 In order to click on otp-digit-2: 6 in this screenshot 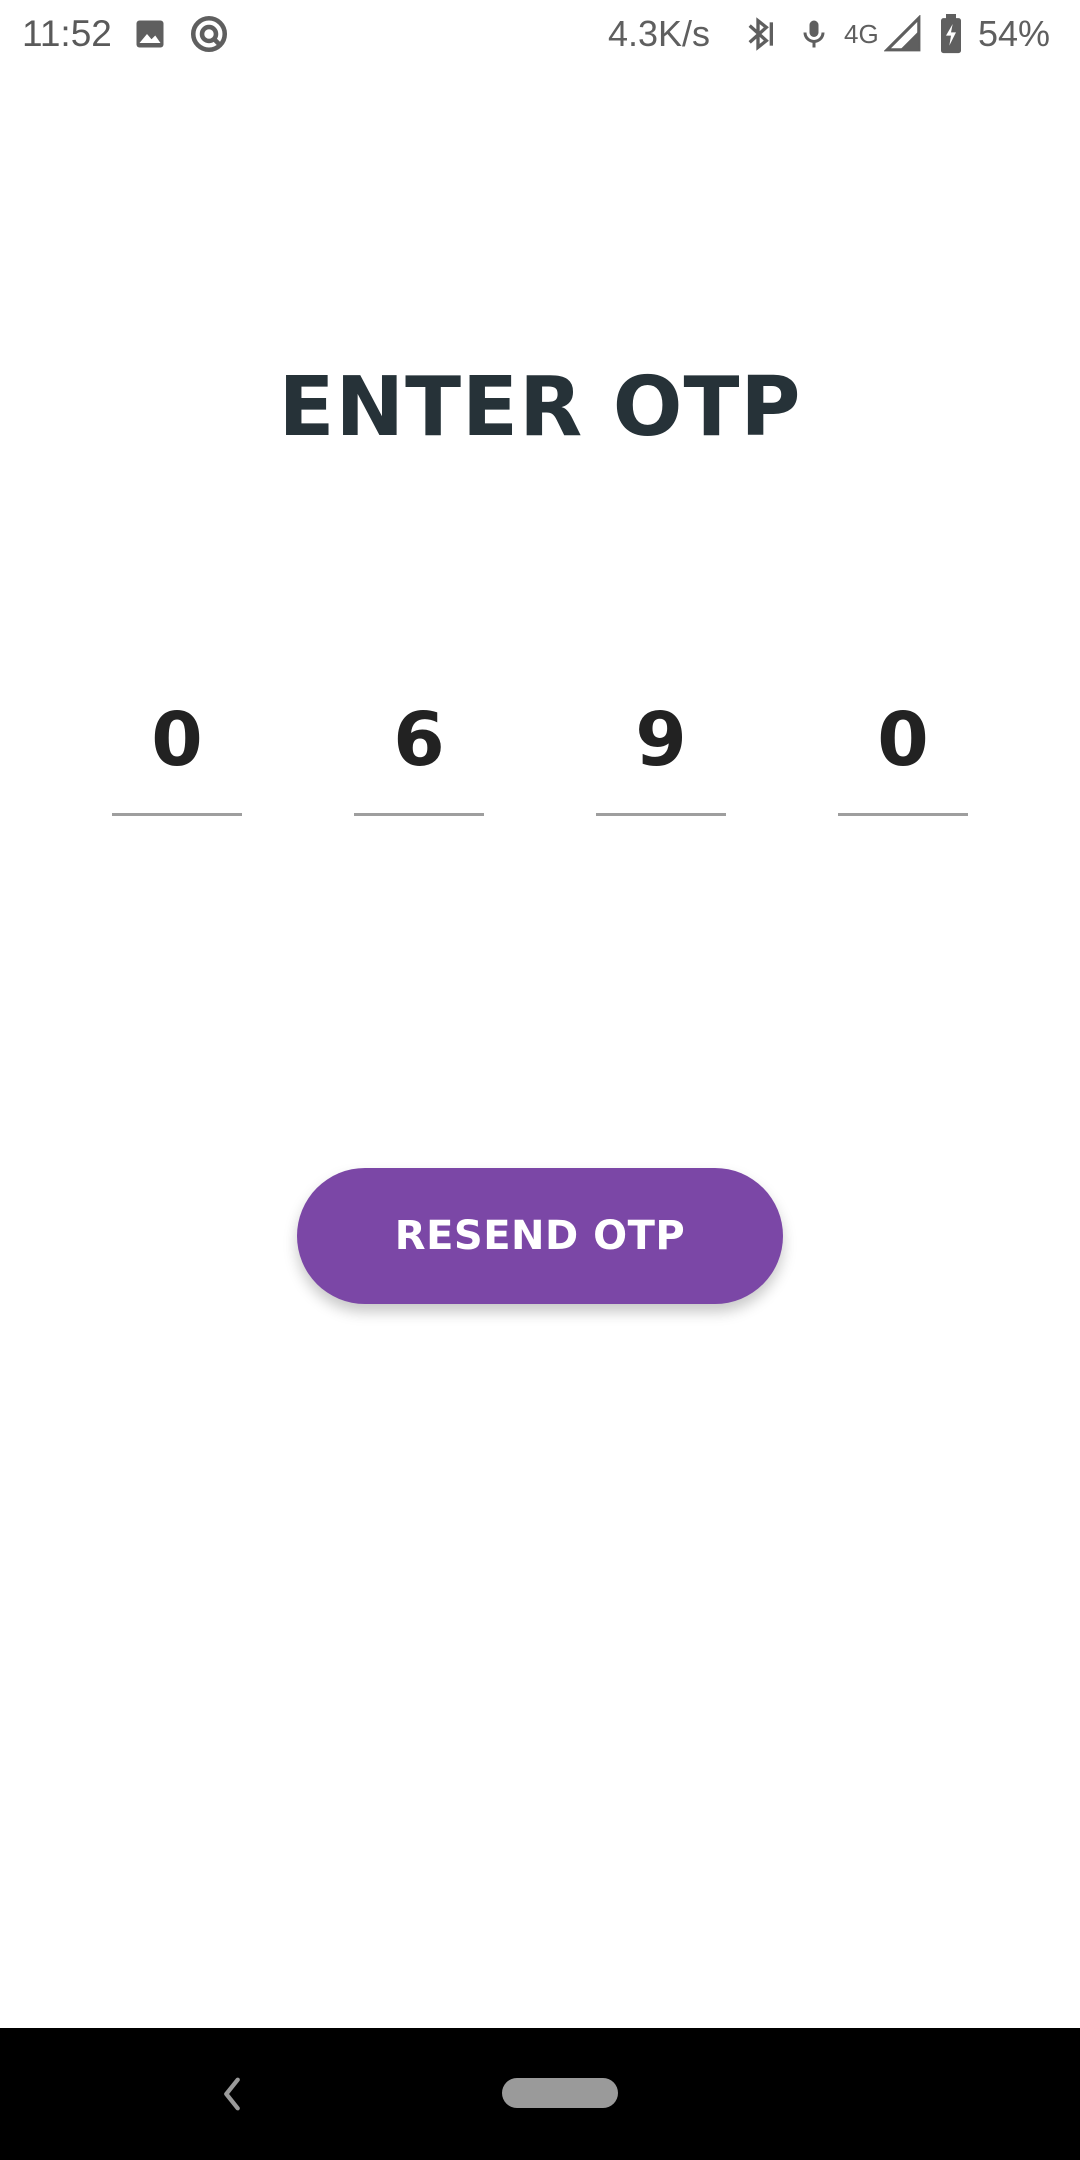, I will do `click(419, 753)`.